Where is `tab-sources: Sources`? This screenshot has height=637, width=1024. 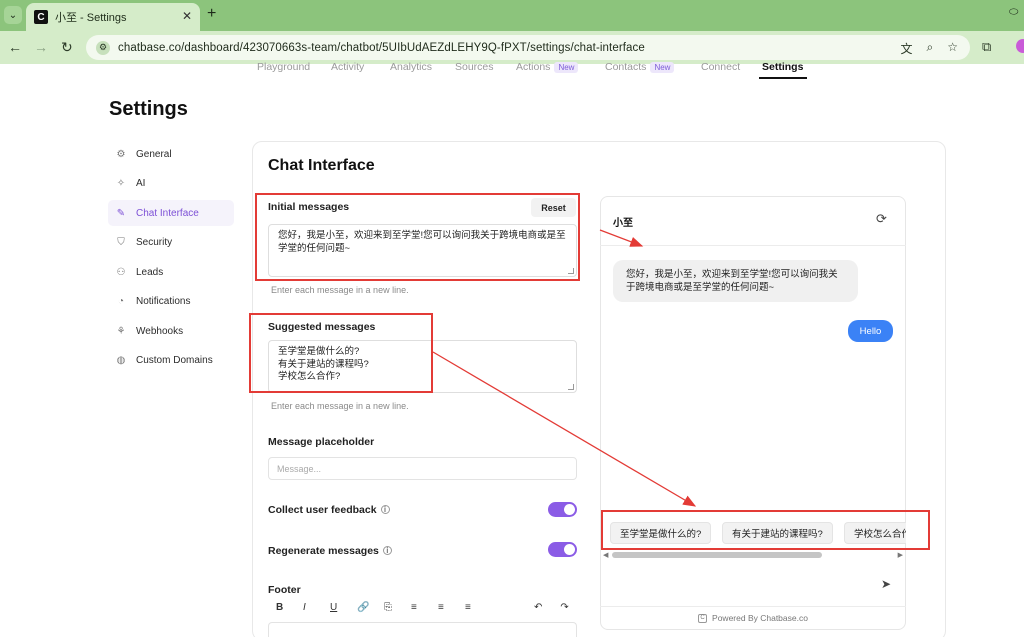 tab-sources: Sources is located at coordinates (474, 67).